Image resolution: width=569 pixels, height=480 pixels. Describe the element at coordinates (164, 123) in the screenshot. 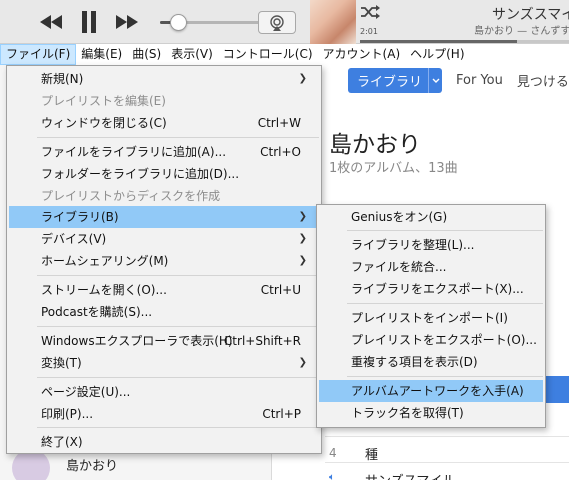

I see `menu-item-close-window: ウィンドウを閉じる(C) Ctrl+W` at that location.